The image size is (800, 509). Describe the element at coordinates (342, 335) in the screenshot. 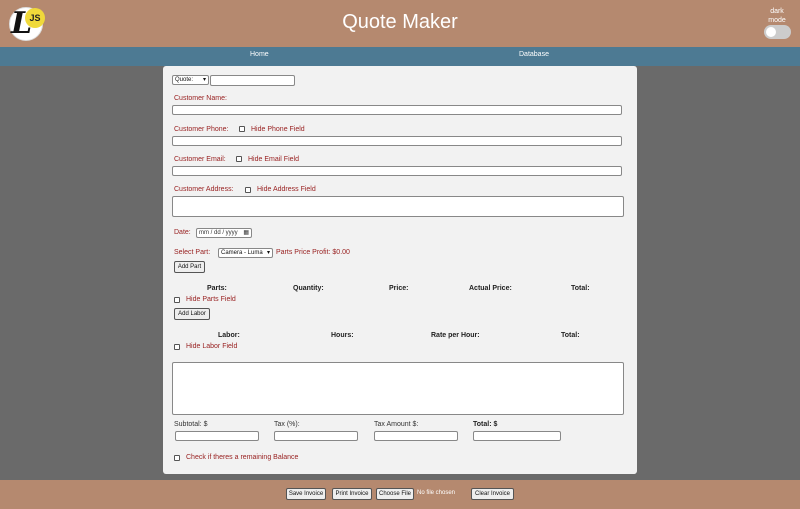

I see `labor-header-hours: Hours:` at that location.